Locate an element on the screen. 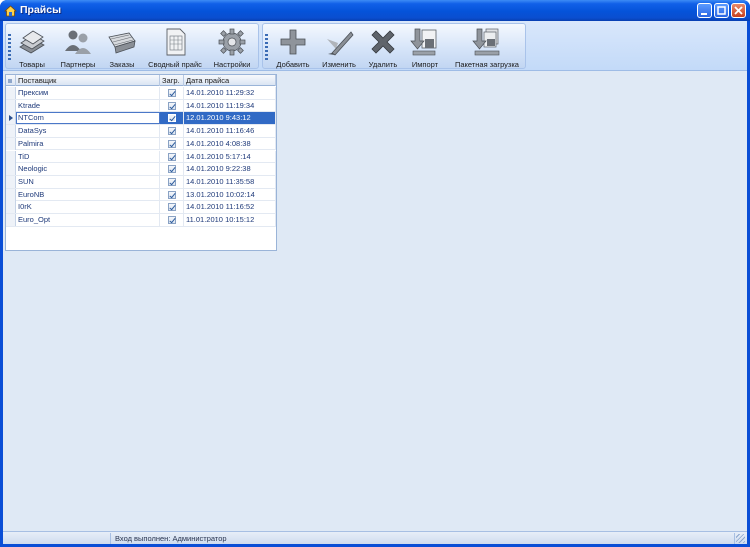  table-row: I0rK 14.01.2010 11:16:52 is located at coordinates (141, 207).